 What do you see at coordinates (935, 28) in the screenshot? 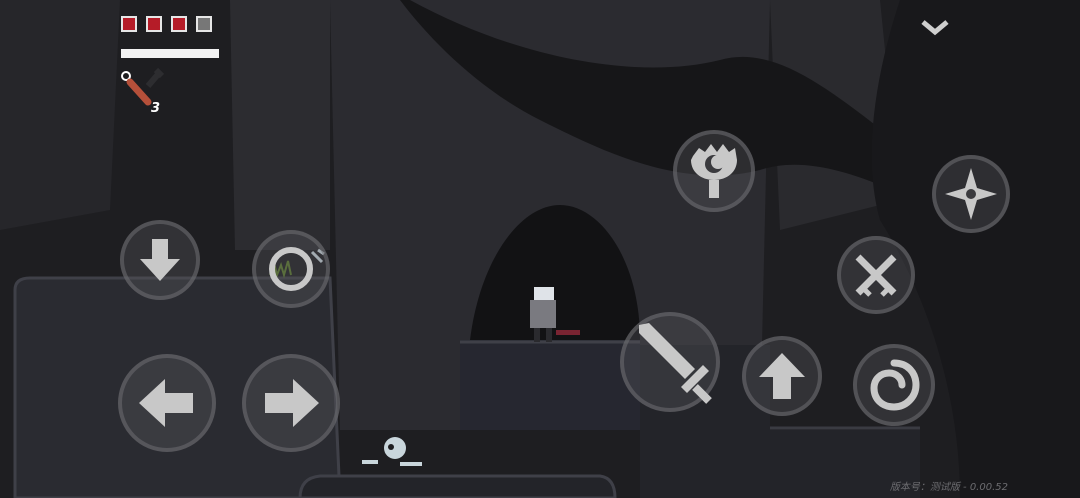
I see `chevron-down-icon` at bounding box center [935, 28].